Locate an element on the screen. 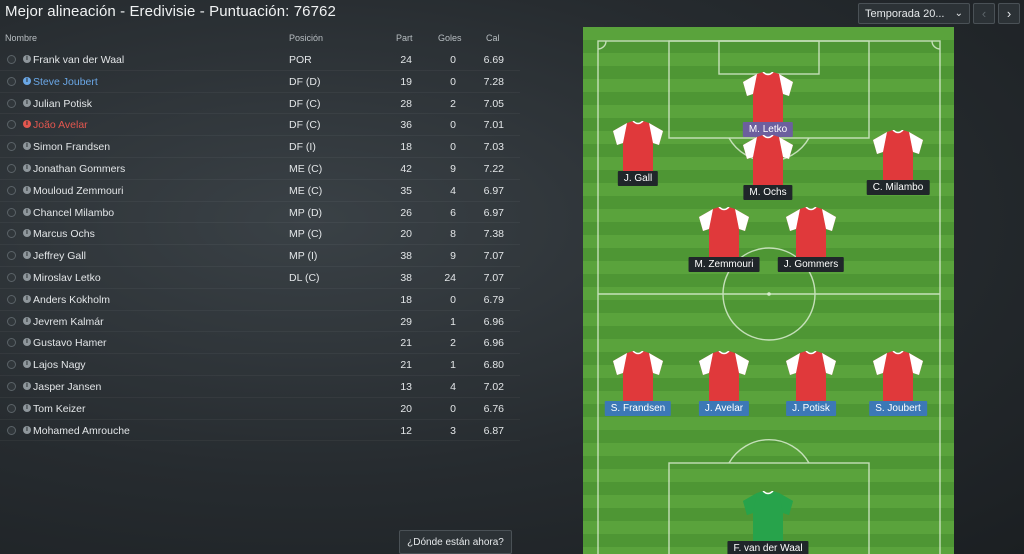 The width and height of the screenshot is (1024, 554). pitch-player-ochs: M. Ochs is located at coordinates (768, 170).